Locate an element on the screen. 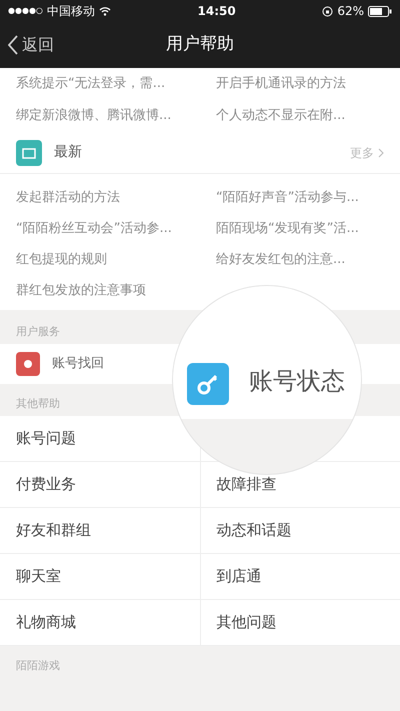  help-link: 发起群活动的方法 is located at coordinates (68, 198).